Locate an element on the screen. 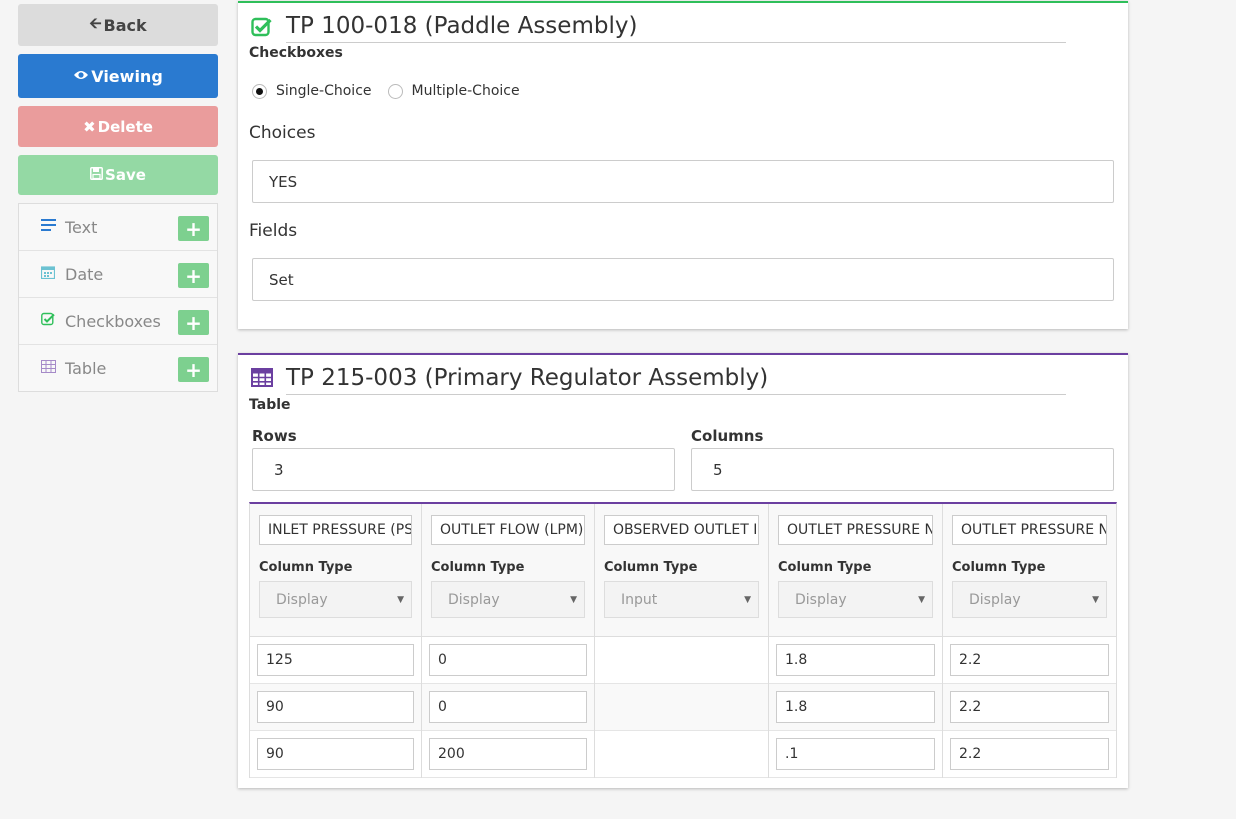 The height and width of the screenshot is (819, 1236). palette-item-table: Table + is located at coordinates (118, 368).